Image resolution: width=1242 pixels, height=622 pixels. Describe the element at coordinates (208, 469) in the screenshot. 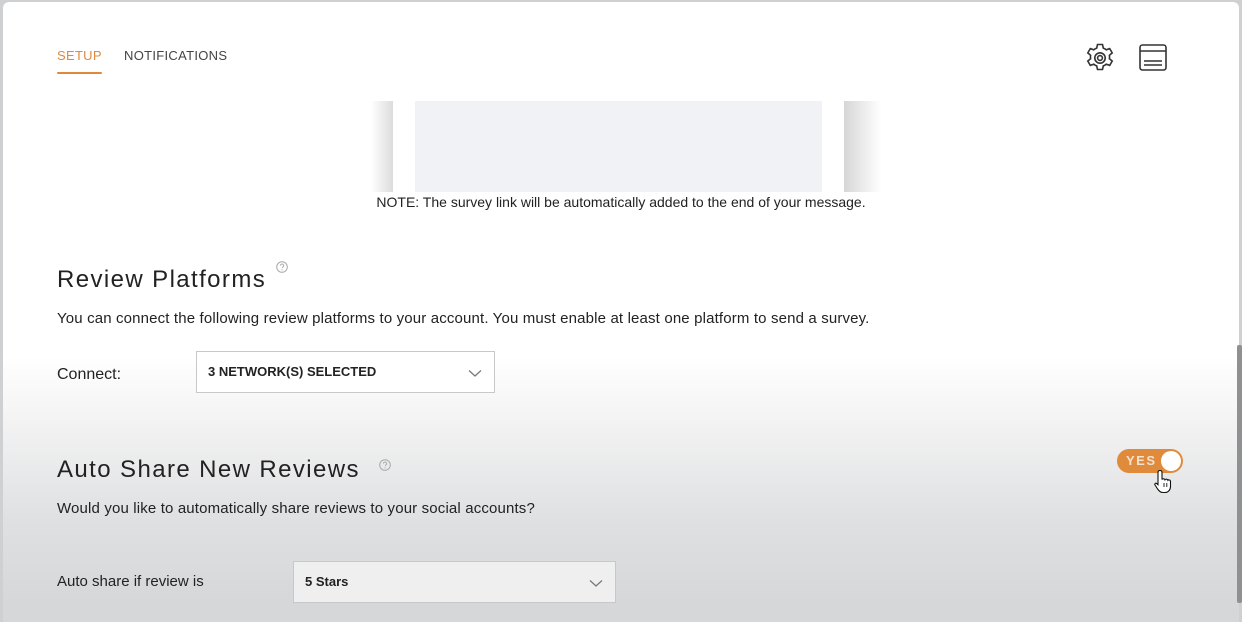

I see `auto-share-title: Auto Share New Reviews` at that location.